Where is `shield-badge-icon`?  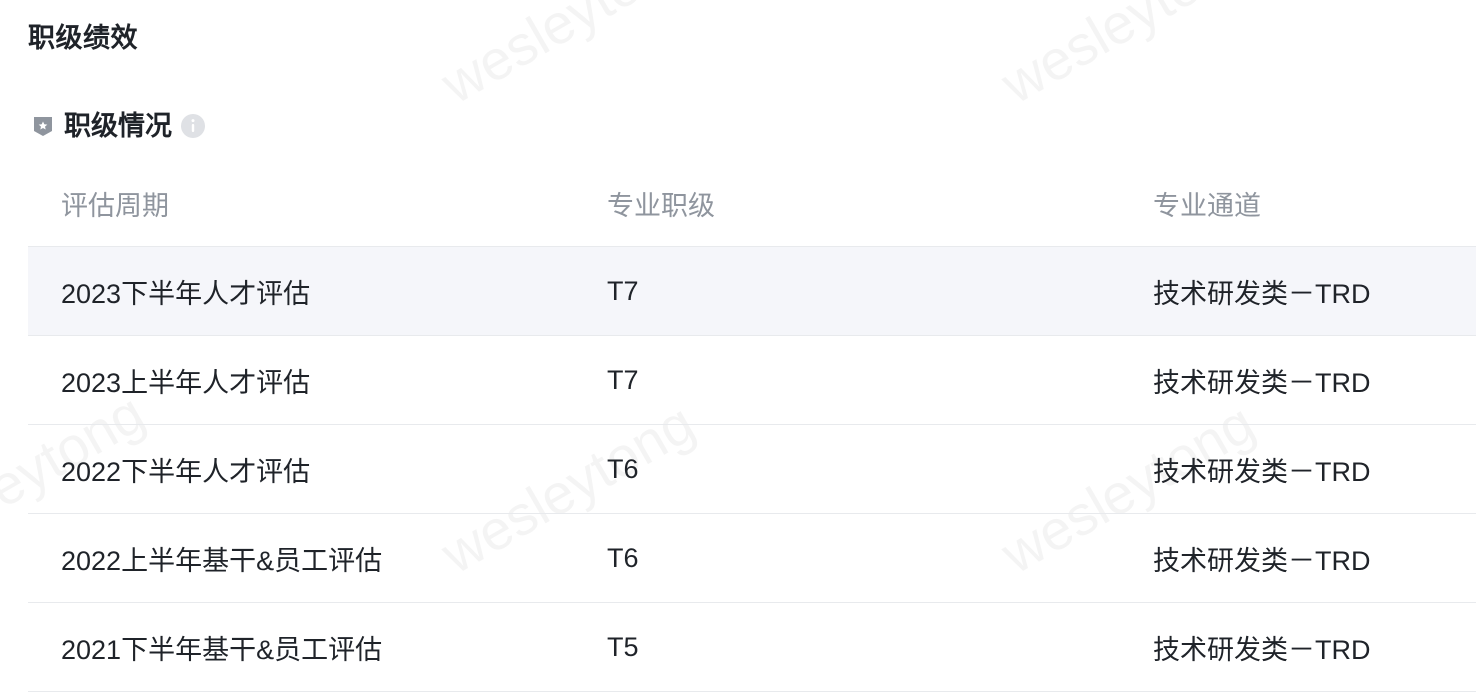 shield-badge-icon is located at coordinates (43, 126).